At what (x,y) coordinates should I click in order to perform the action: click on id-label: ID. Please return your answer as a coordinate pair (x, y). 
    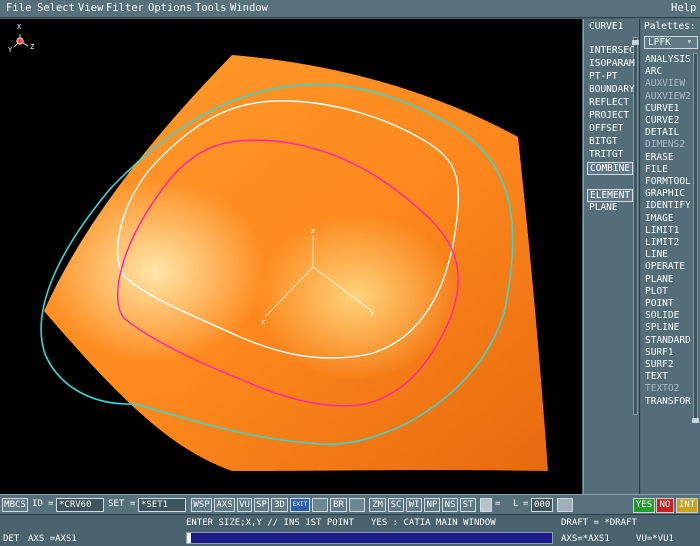
    Looking at the image, I should click on (37, 504).